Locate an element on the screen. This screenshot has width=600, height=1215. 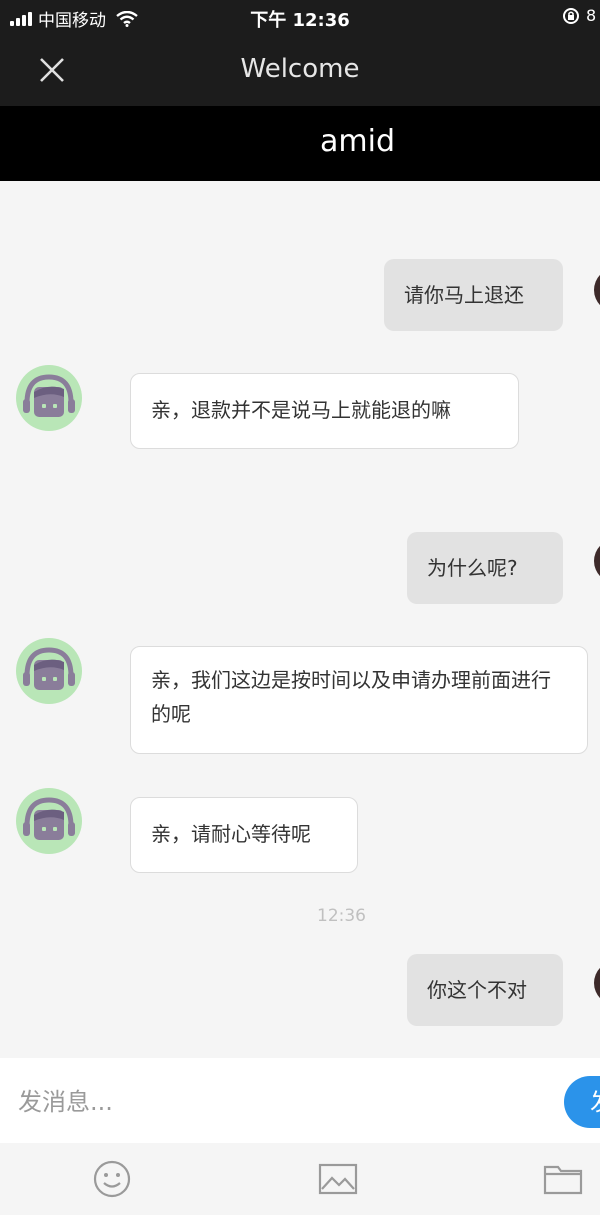
battery-text: 8 is located at coordinates (591, 15).